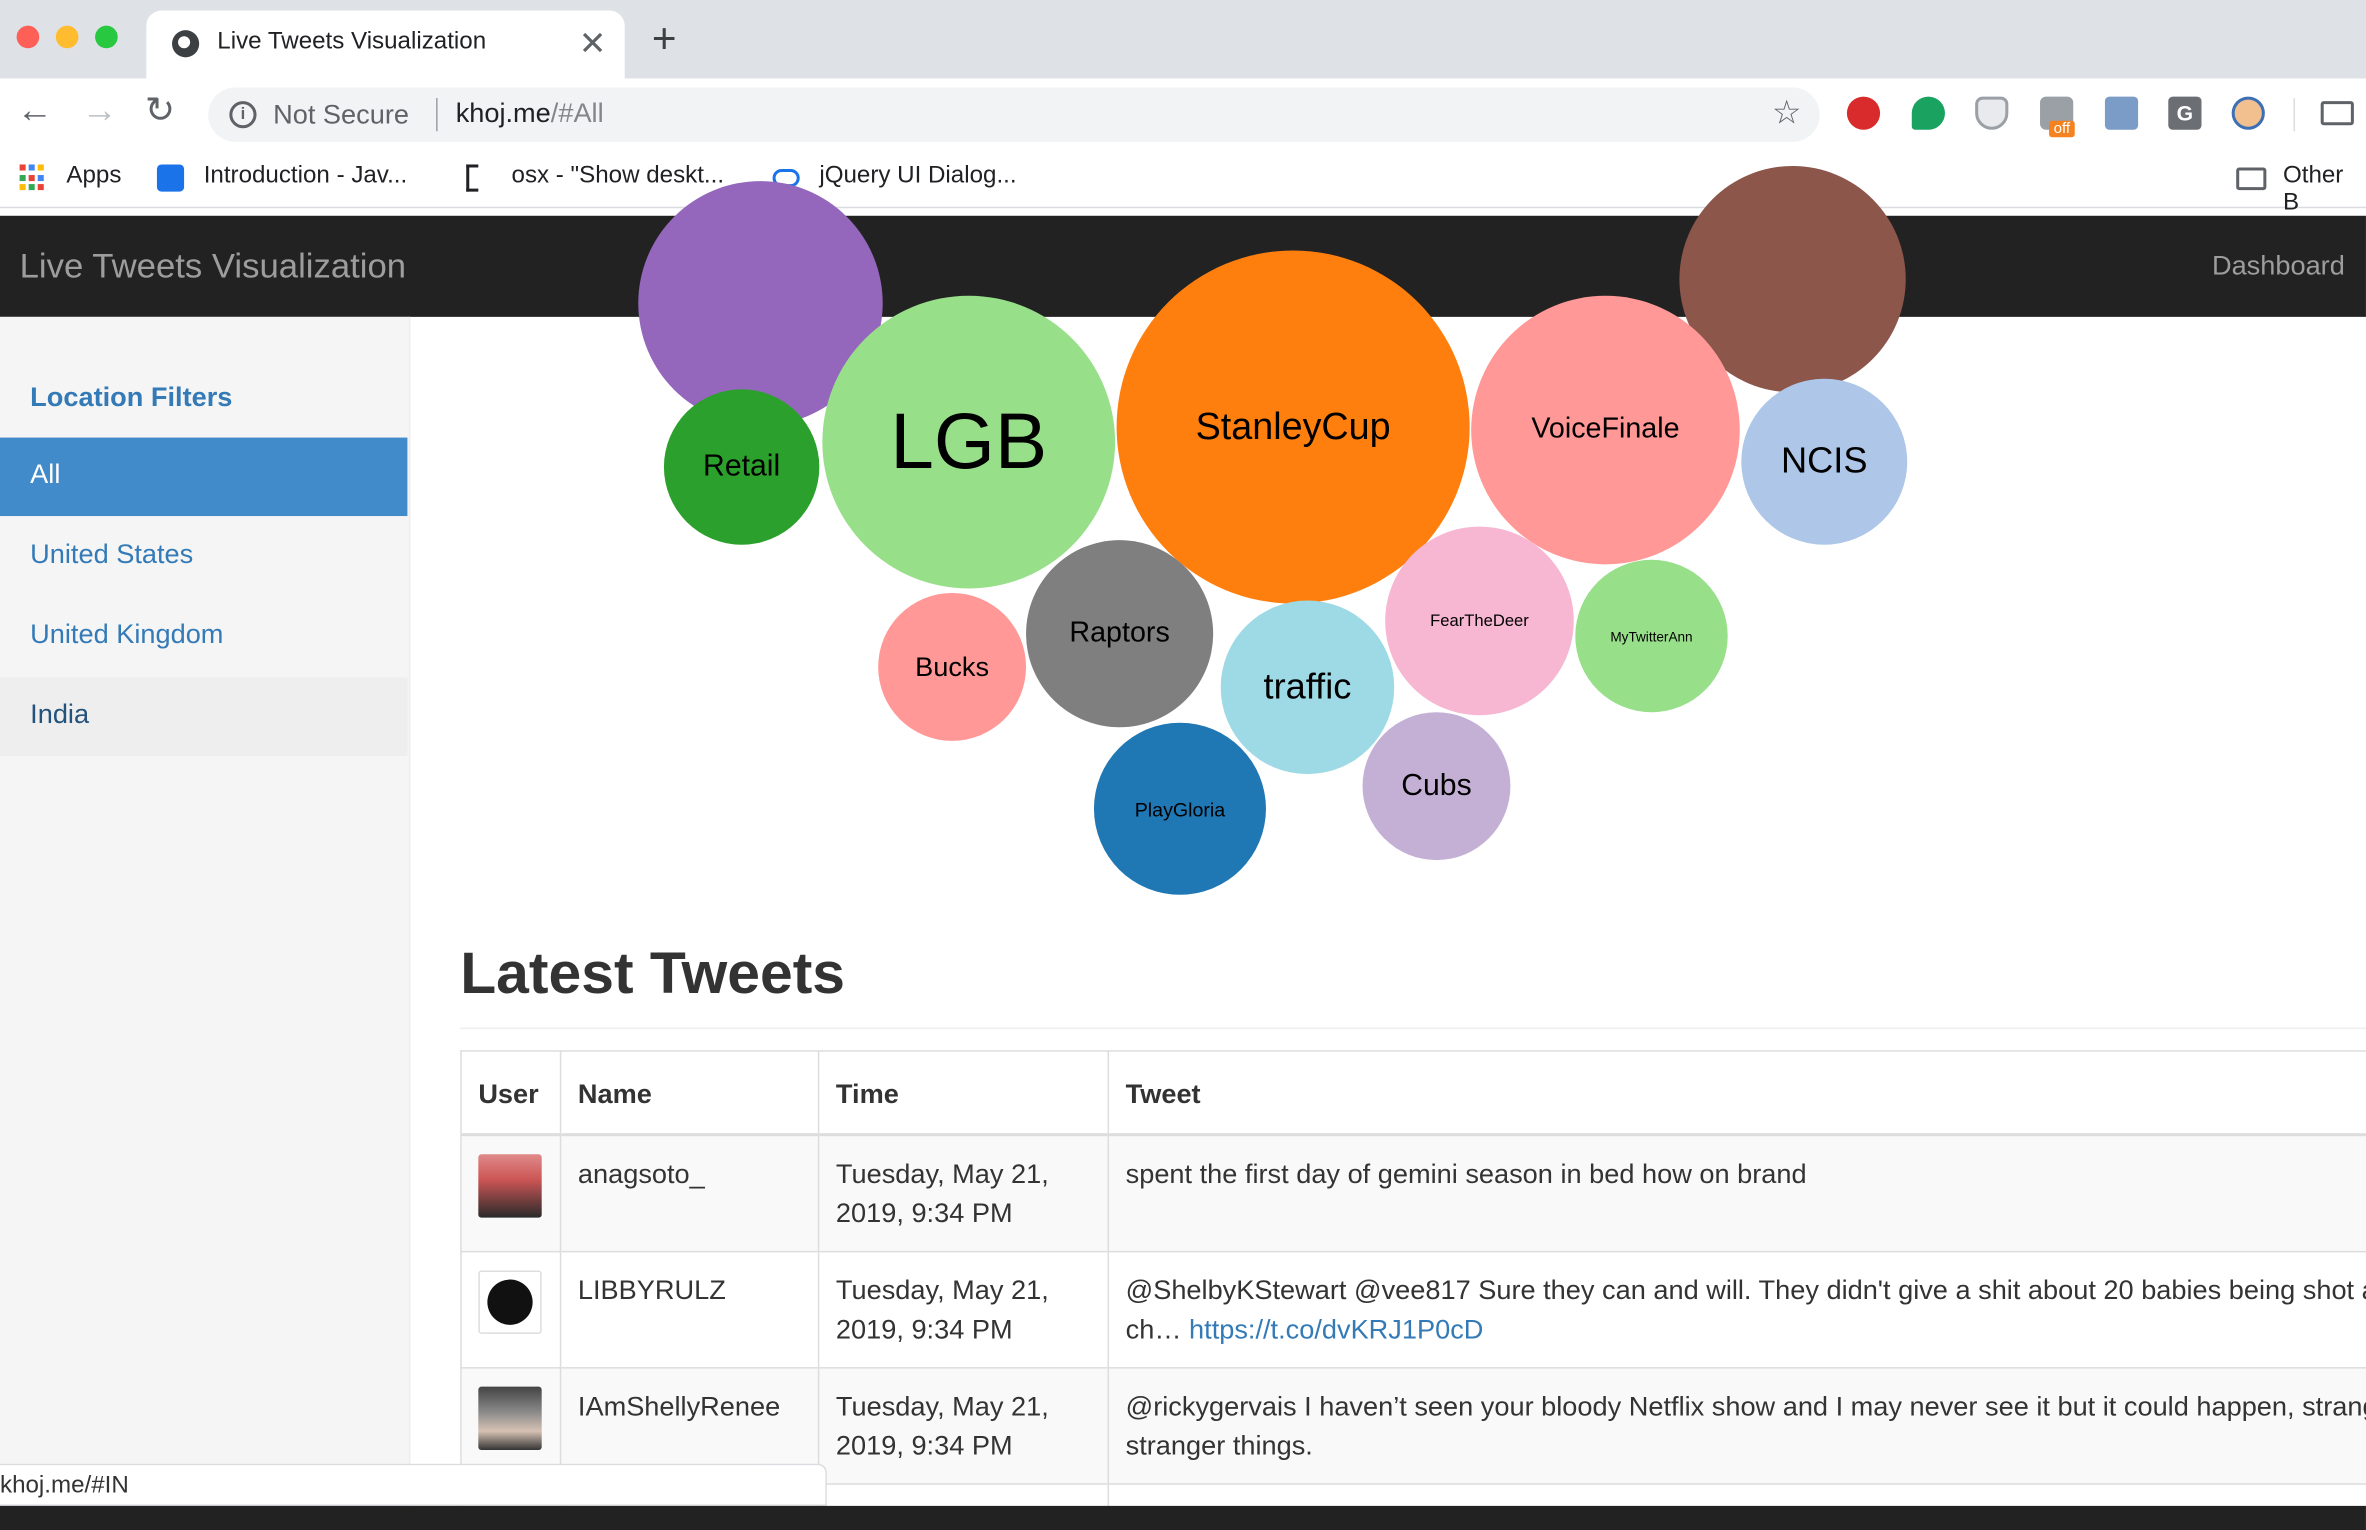 Image resolution: width=2366 pixels, height=1530 pixels. I want to click on hashtag-bubble: FearTheDeer, so click(1479, 621).